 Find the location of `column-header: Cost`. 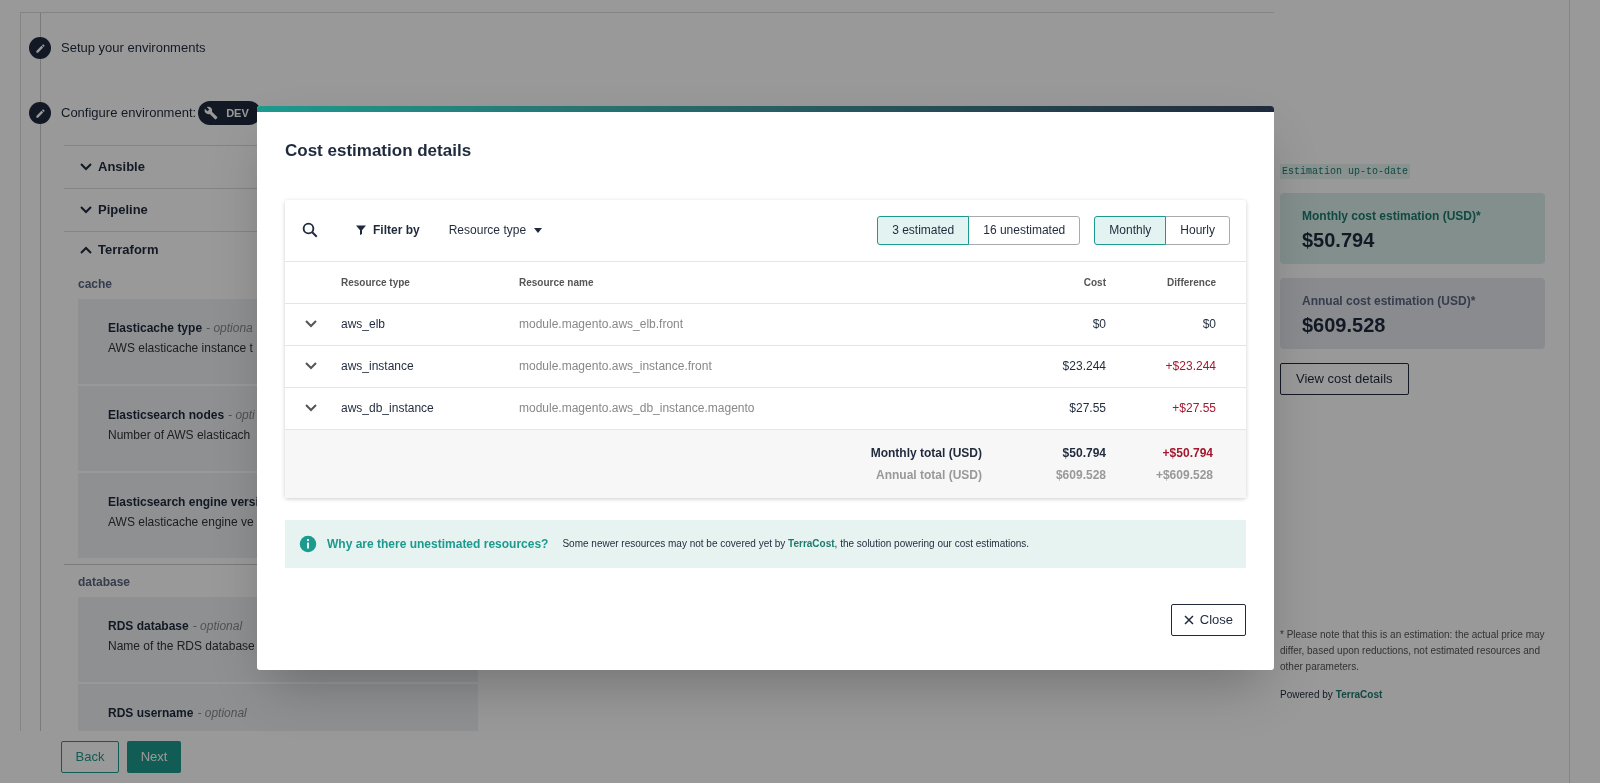

column-header: Cost is located at coordinates (1094, 282).